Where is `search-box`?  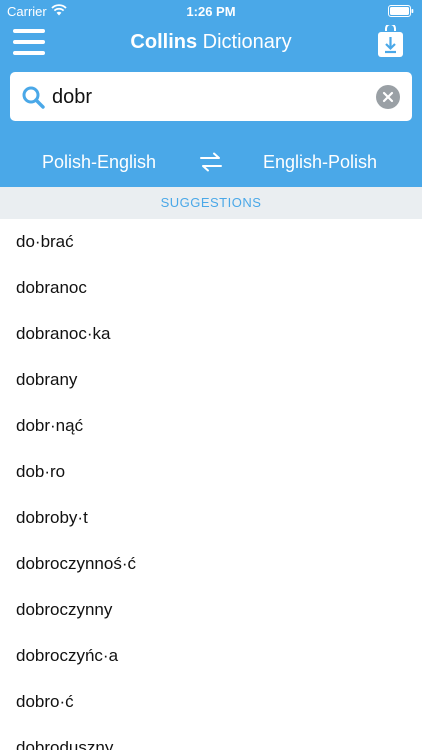
search-box is located at coordinates (211, 96).